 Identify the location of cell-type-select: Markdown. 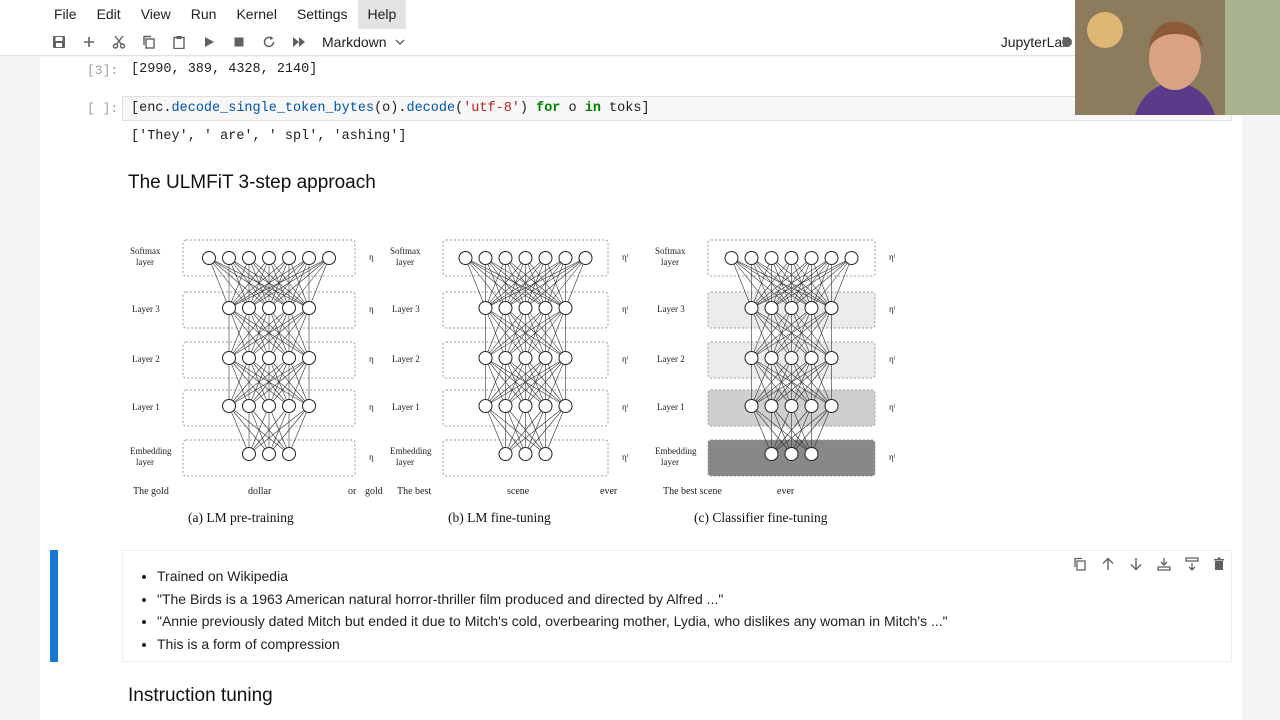
(363, 42).